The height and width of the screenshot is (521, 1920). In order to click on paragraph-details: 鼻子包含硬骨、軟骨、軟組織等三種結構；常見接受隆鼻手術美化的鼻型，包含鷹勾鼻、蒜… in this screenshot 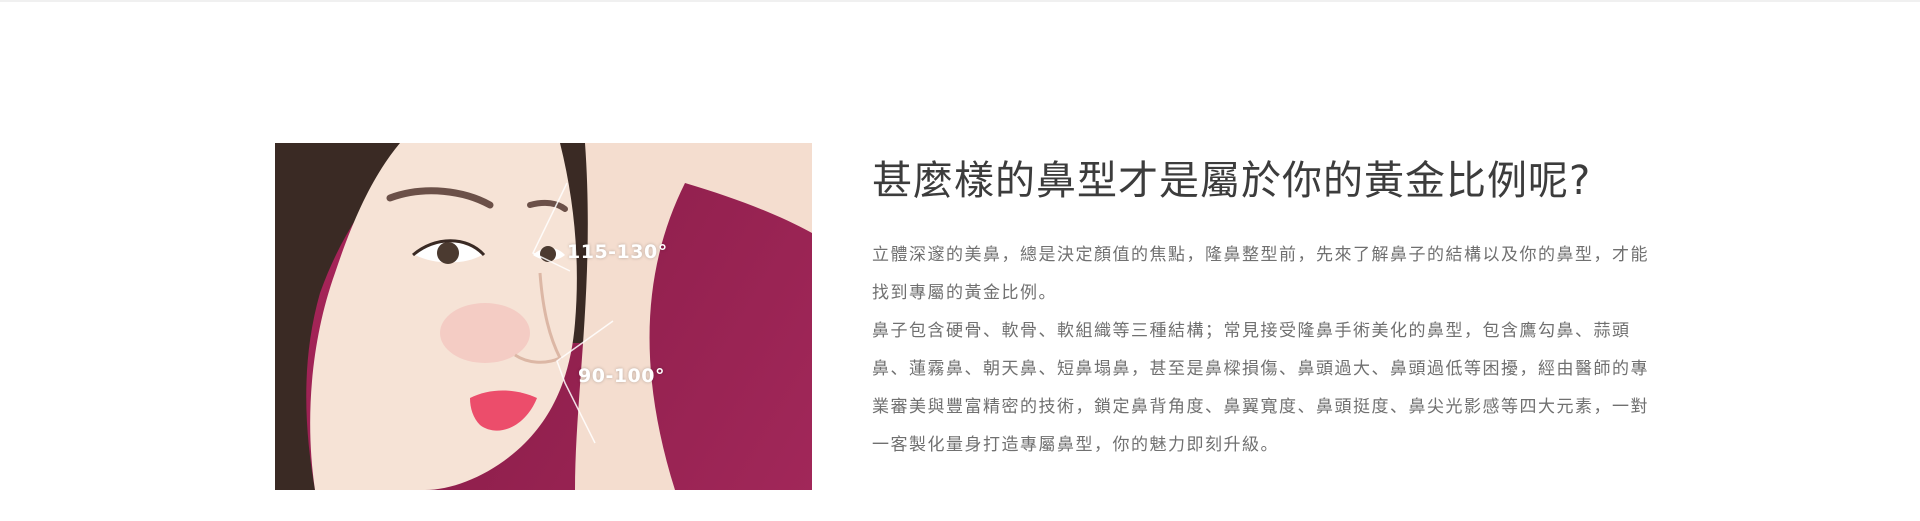, I will do `click(1260, 388)`.